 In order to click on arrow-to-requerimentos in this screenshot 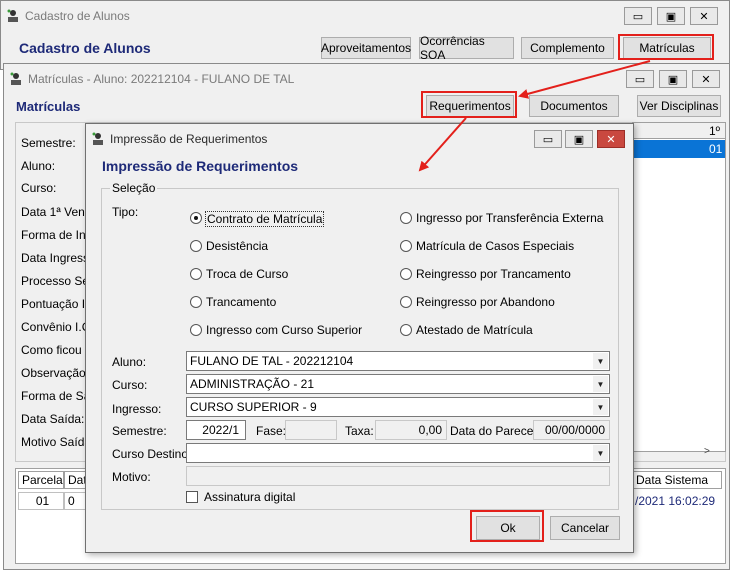, I will do `click(584, 79)`.